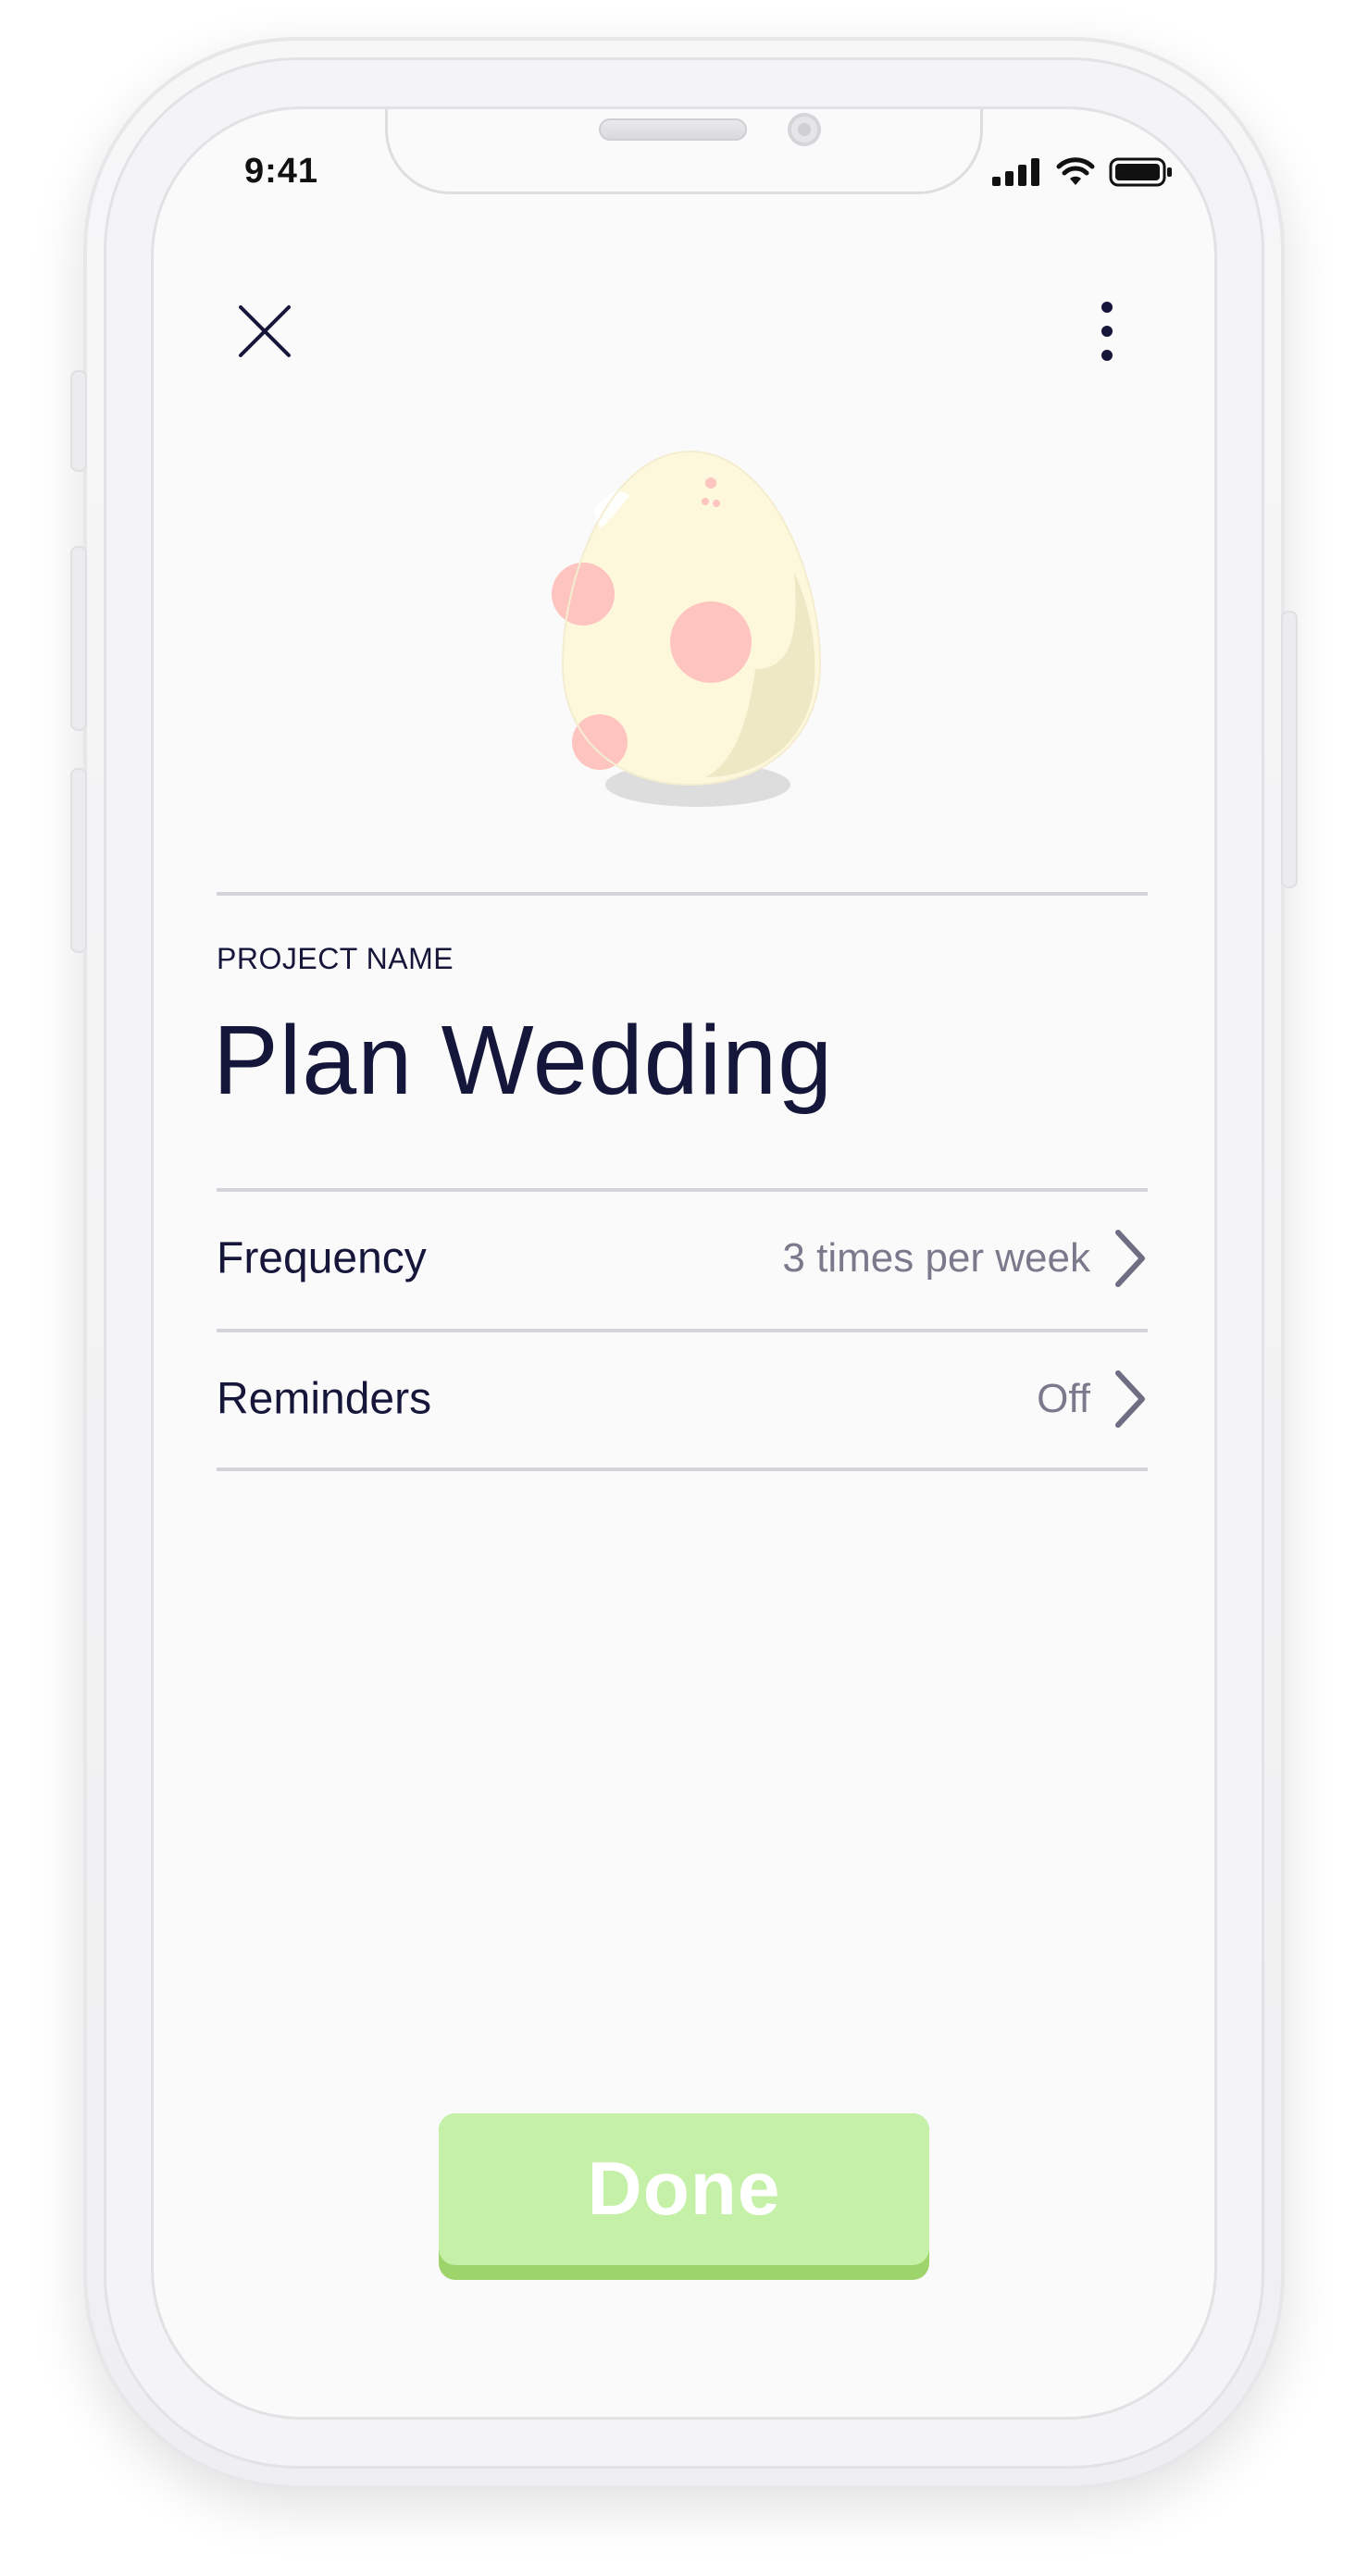  What do you see at coordinates (281, 172) in the screenshot?
I see `status-time: 9:41` at bounding box center [281, 172].